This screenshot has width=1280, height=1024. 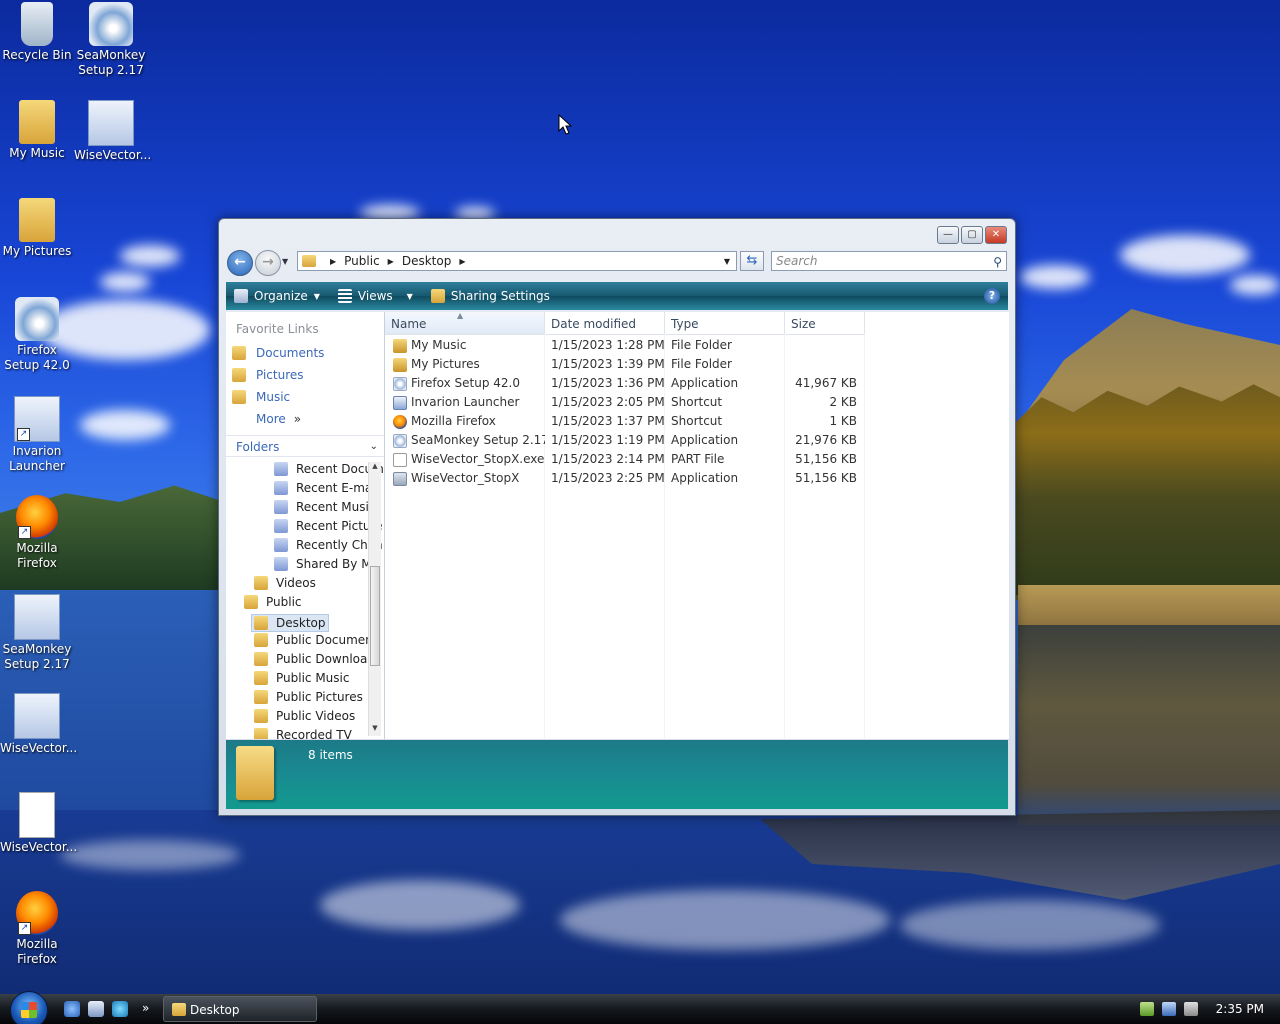 I want to click on search-input: Search ⚲, so click(x=889, y=261).